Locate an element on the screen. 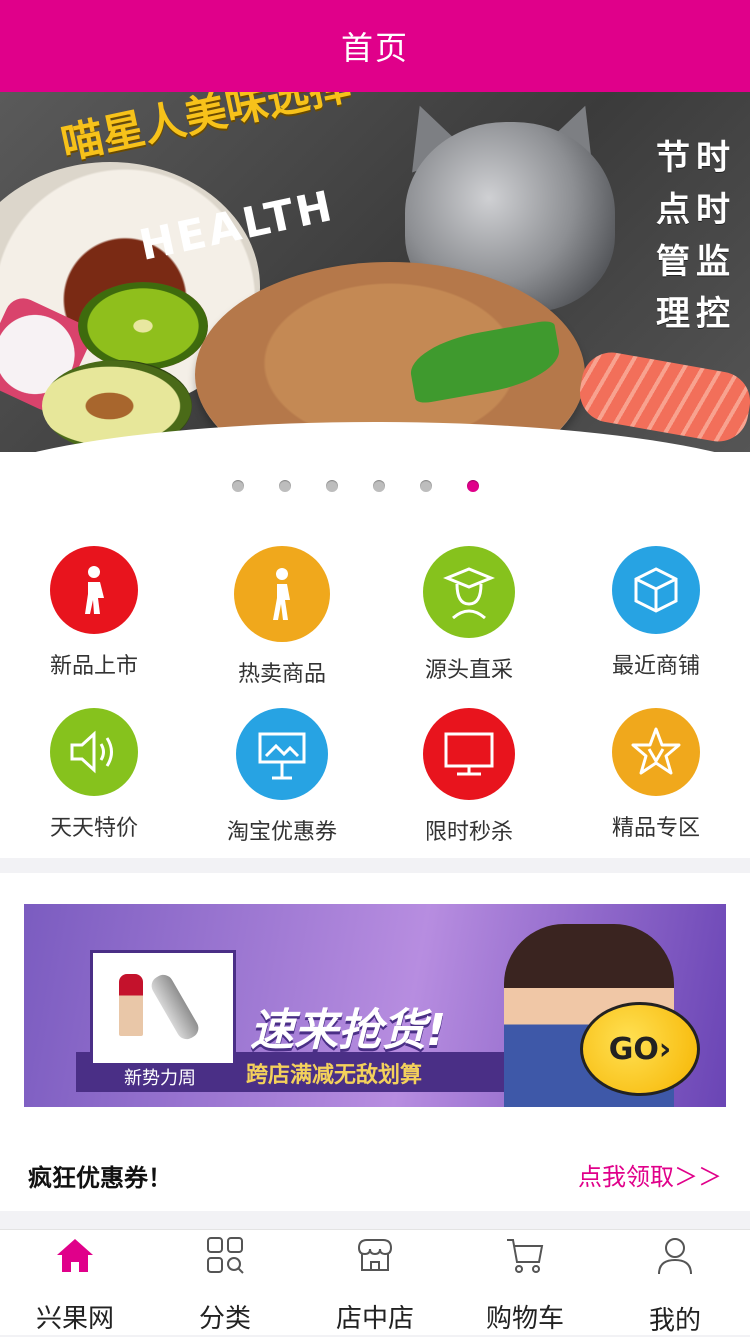 The width and height of the screenshot is (750, 1337). tab-label: 分类 is located at coordinates (224, 1319).